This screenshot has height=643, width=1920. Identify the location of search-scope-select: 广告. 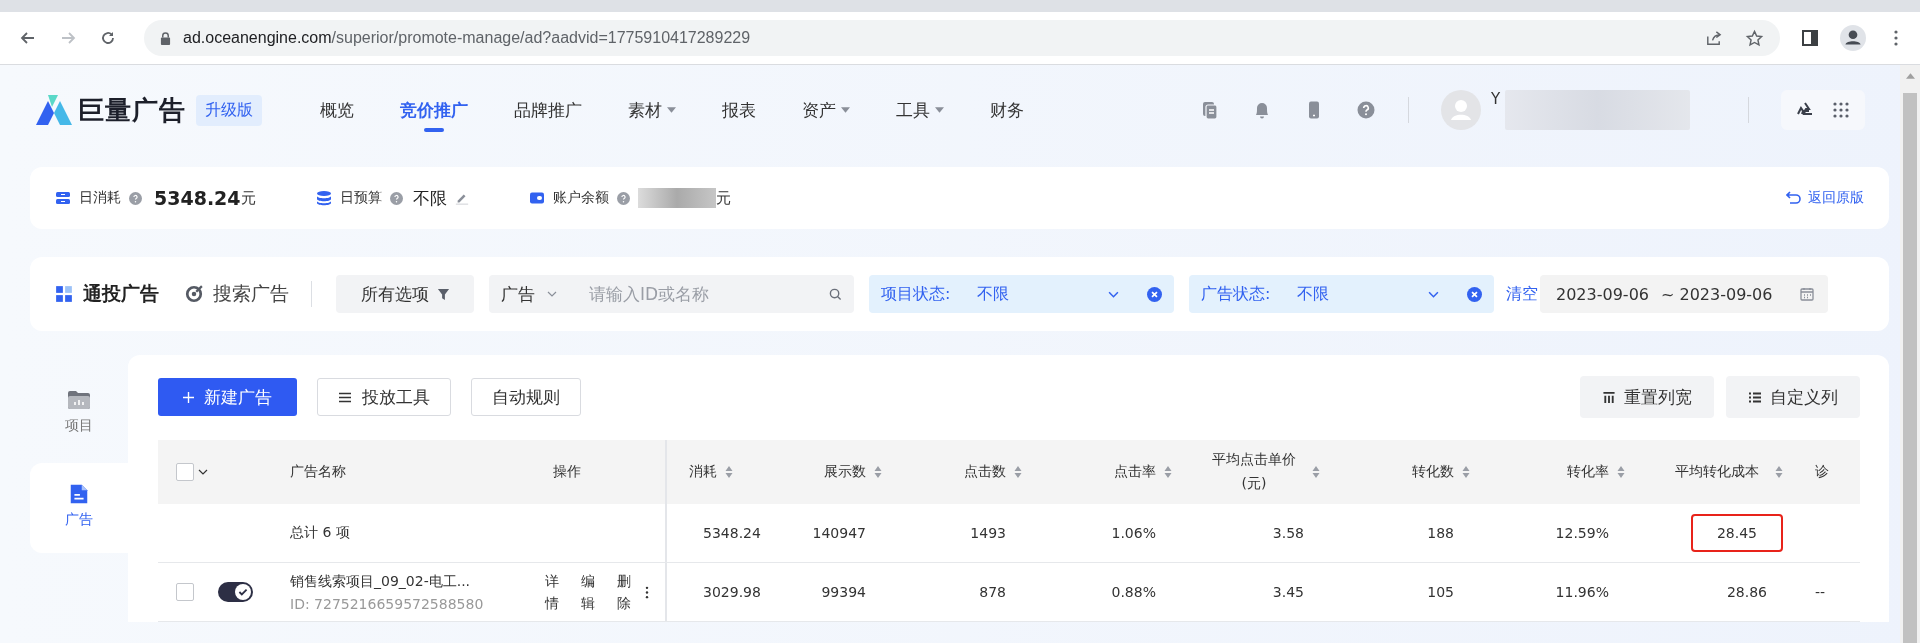
(544, 294).